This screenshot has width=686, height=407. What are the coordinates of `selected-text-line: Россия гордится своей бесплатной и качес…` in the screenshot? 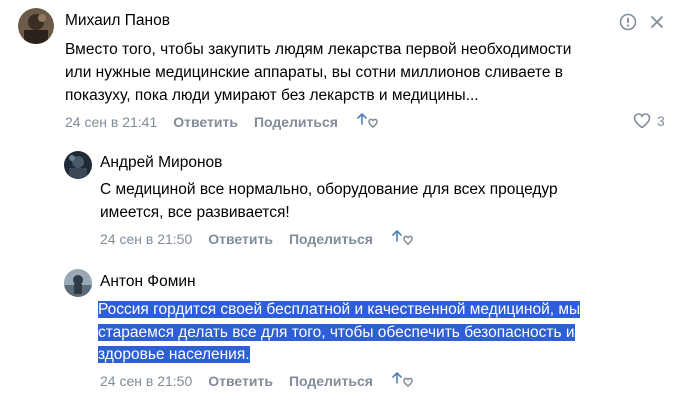 It's located at (339, 309).